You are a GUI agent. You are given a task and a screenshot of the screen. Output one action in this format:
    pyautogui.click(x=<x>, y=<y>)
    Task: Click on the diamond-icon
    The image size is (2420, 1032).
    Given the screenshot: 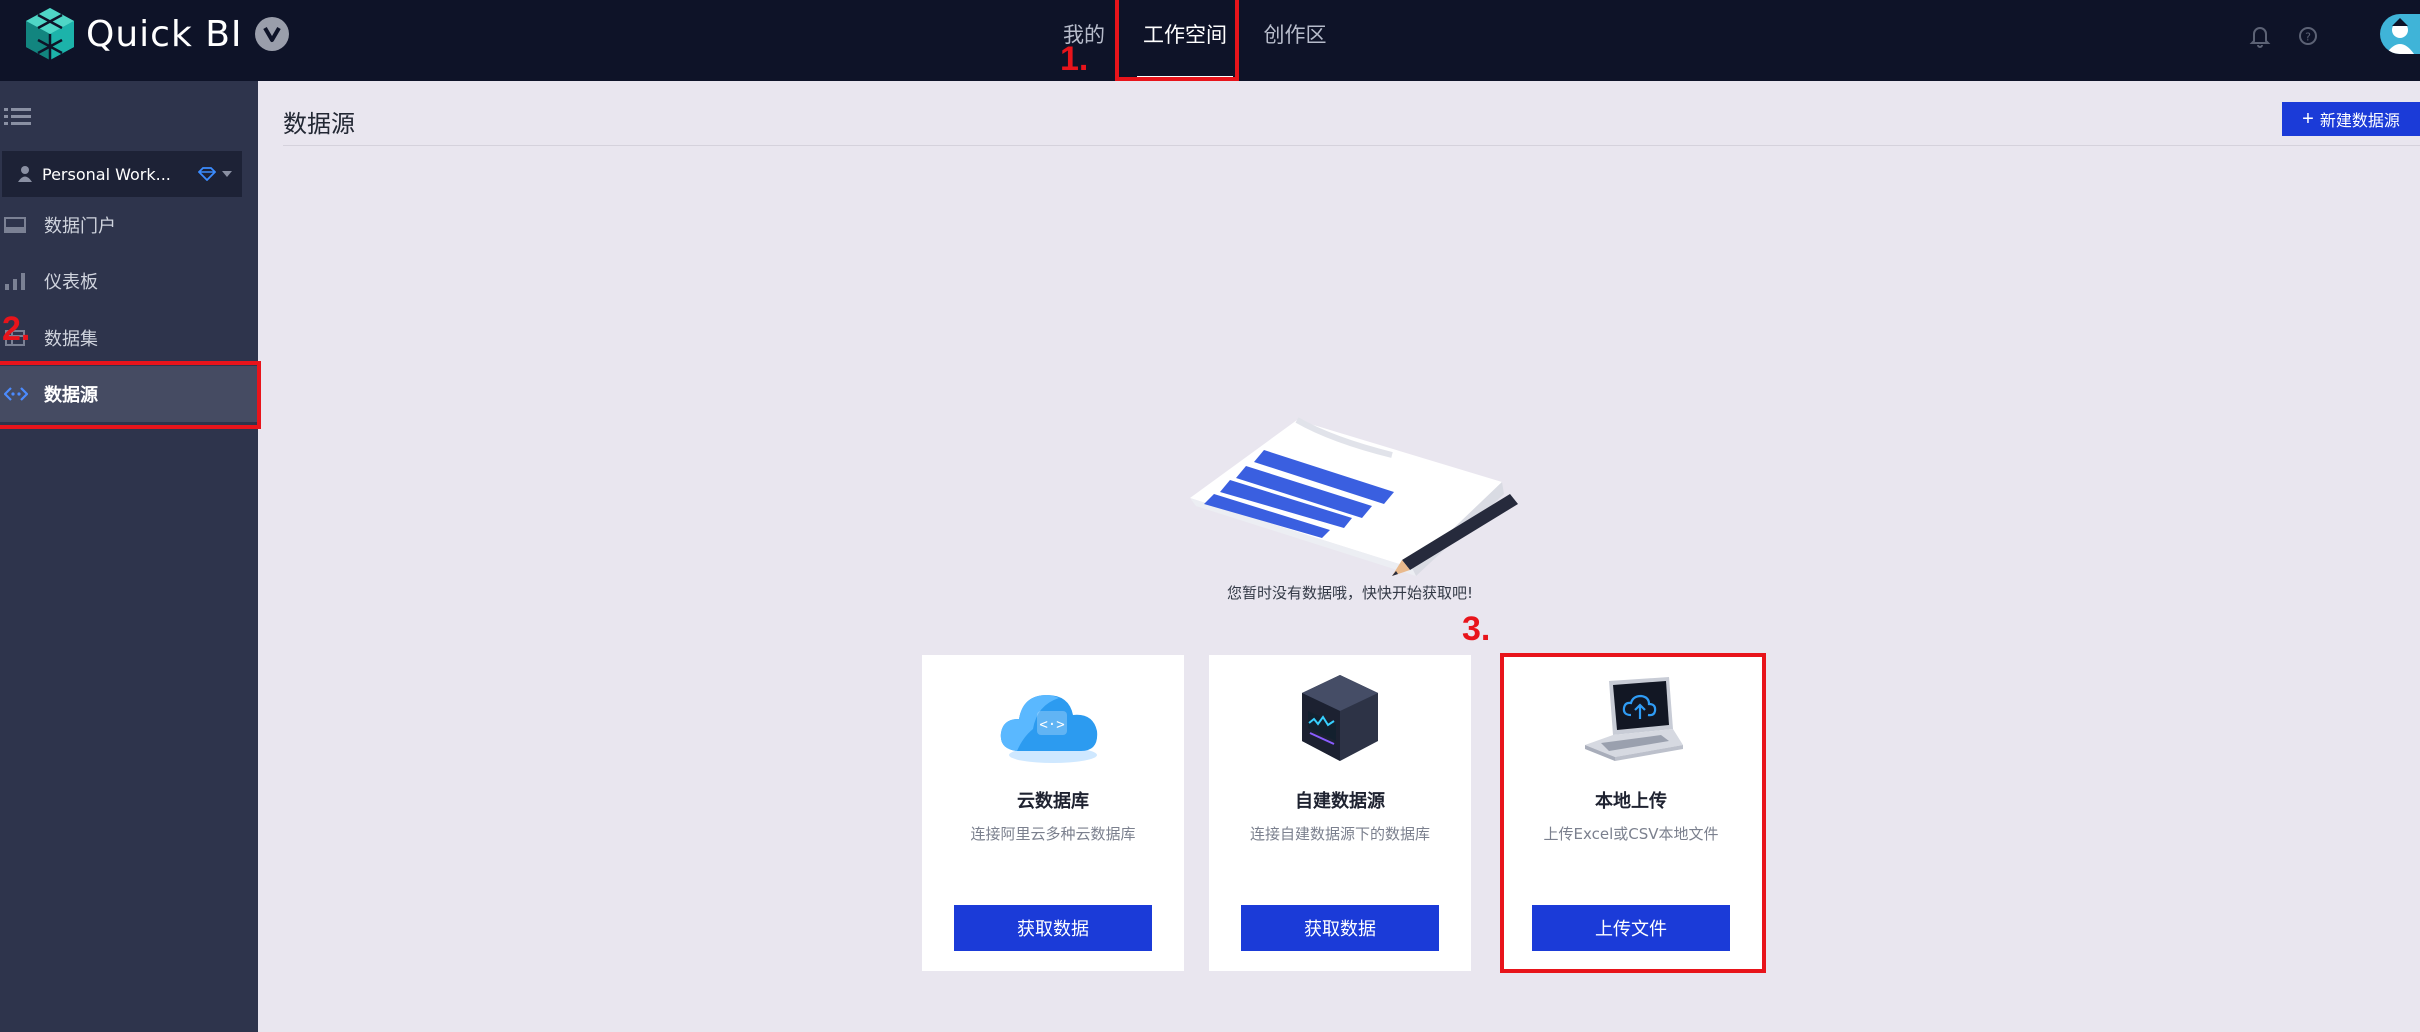 What is the action you would take?
    pyautogui.click(x=207, y=174)
    